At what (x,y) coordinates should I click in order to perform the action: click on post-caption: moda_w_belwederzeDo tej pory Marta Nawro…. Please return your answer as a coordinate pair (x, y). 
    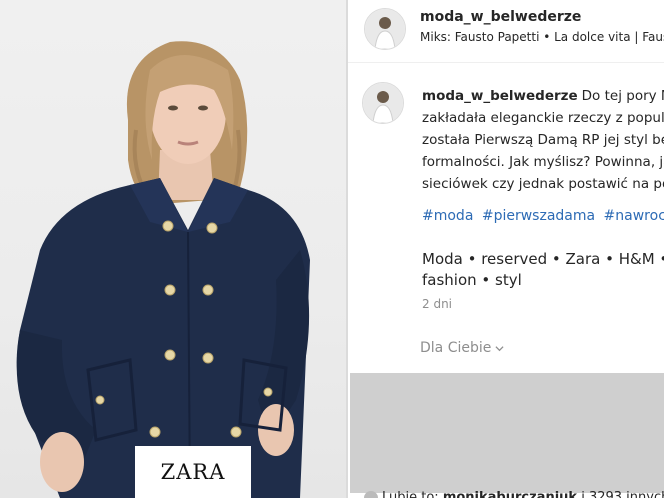
    Looking at the image, I should click on (543, 140).